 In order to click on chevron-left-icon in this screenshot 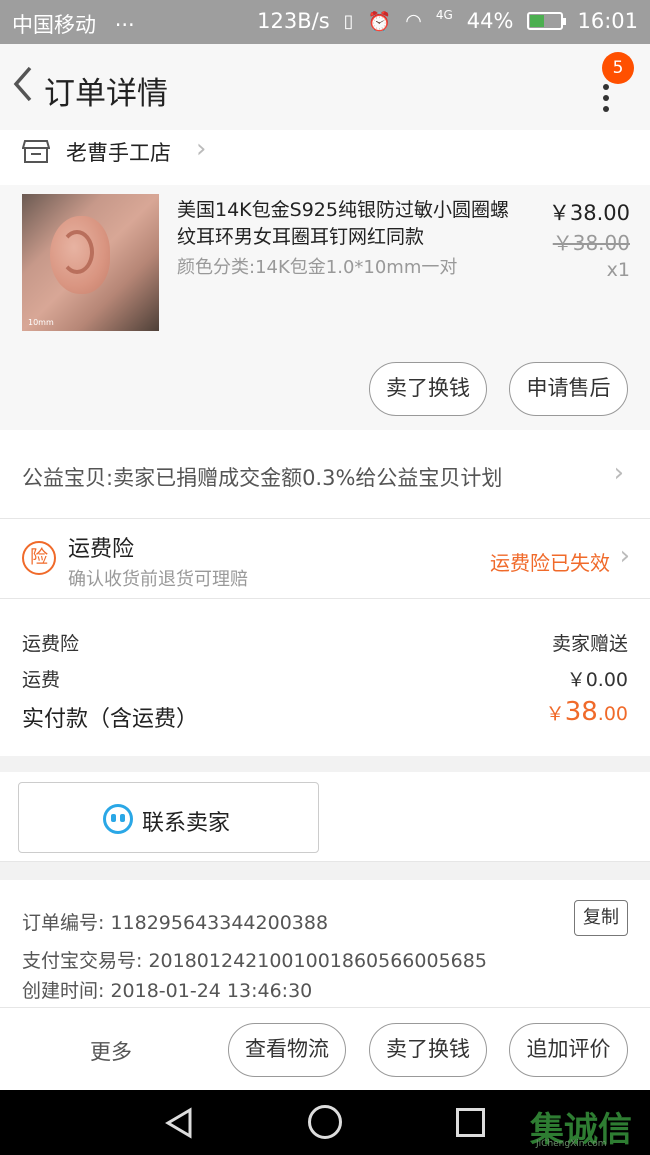, I will do `click(22, 84)`.